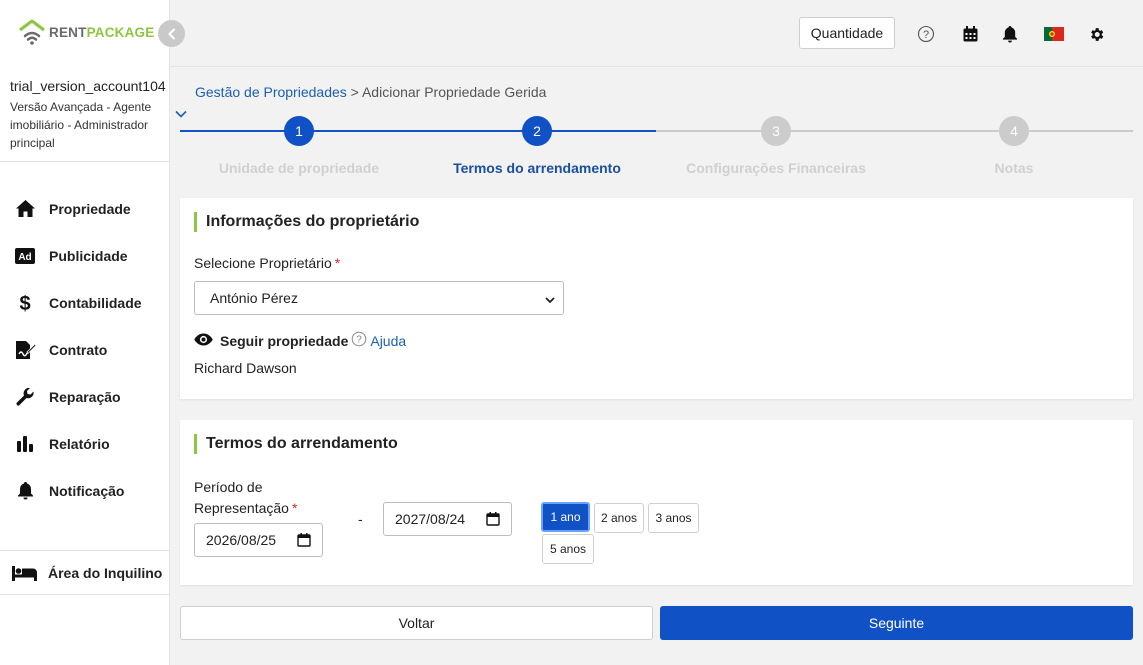  Describe the element at coordinates (847, 33) in the screenshot. I see `quantity-button: Quantidade` at that location.